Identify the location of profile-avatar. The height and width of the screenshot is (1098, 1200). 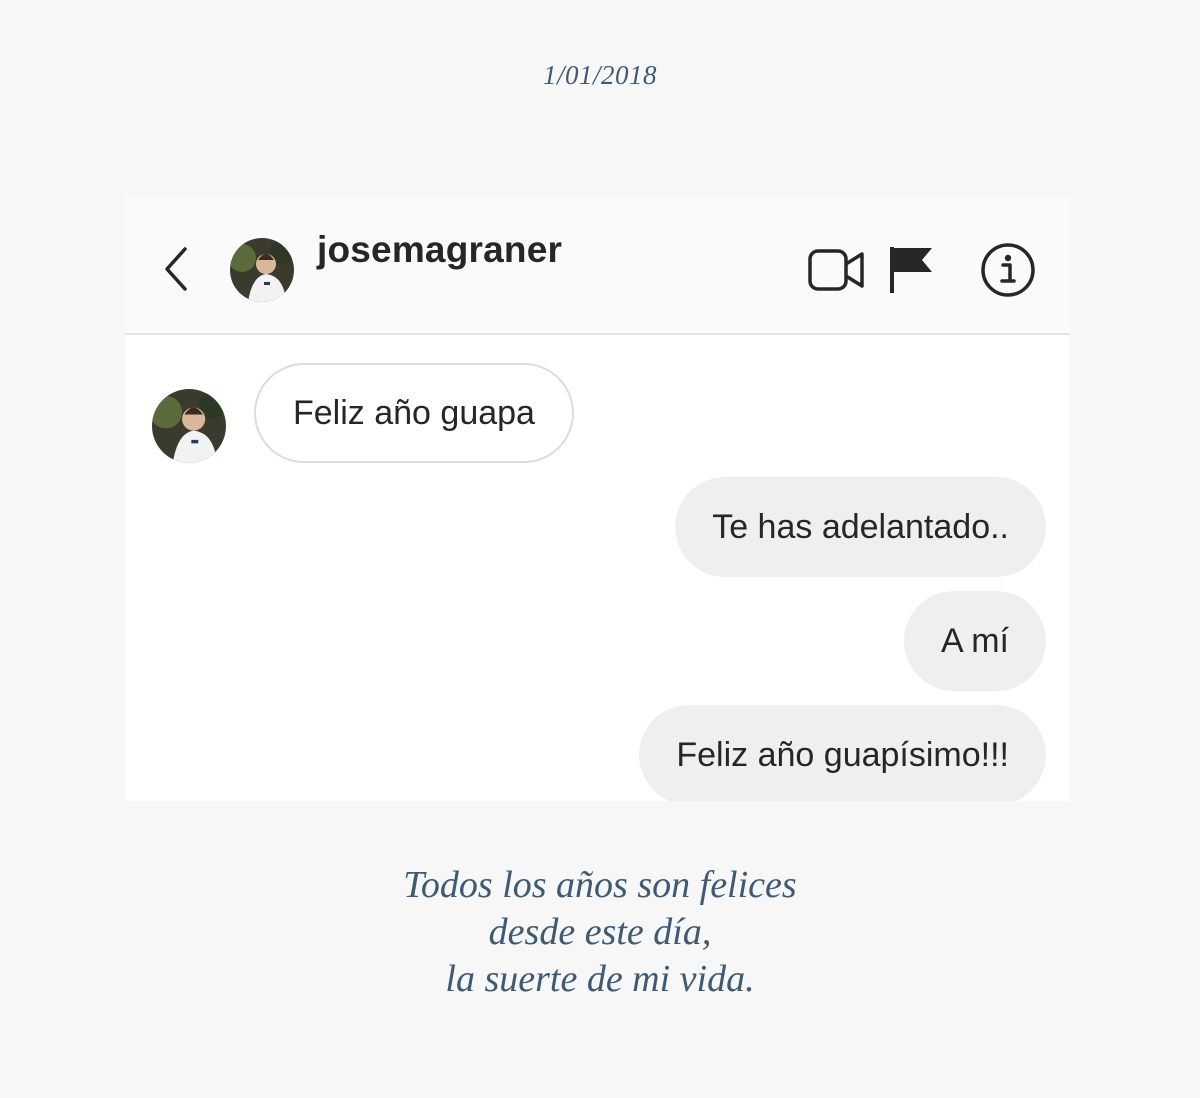
(262, 270).